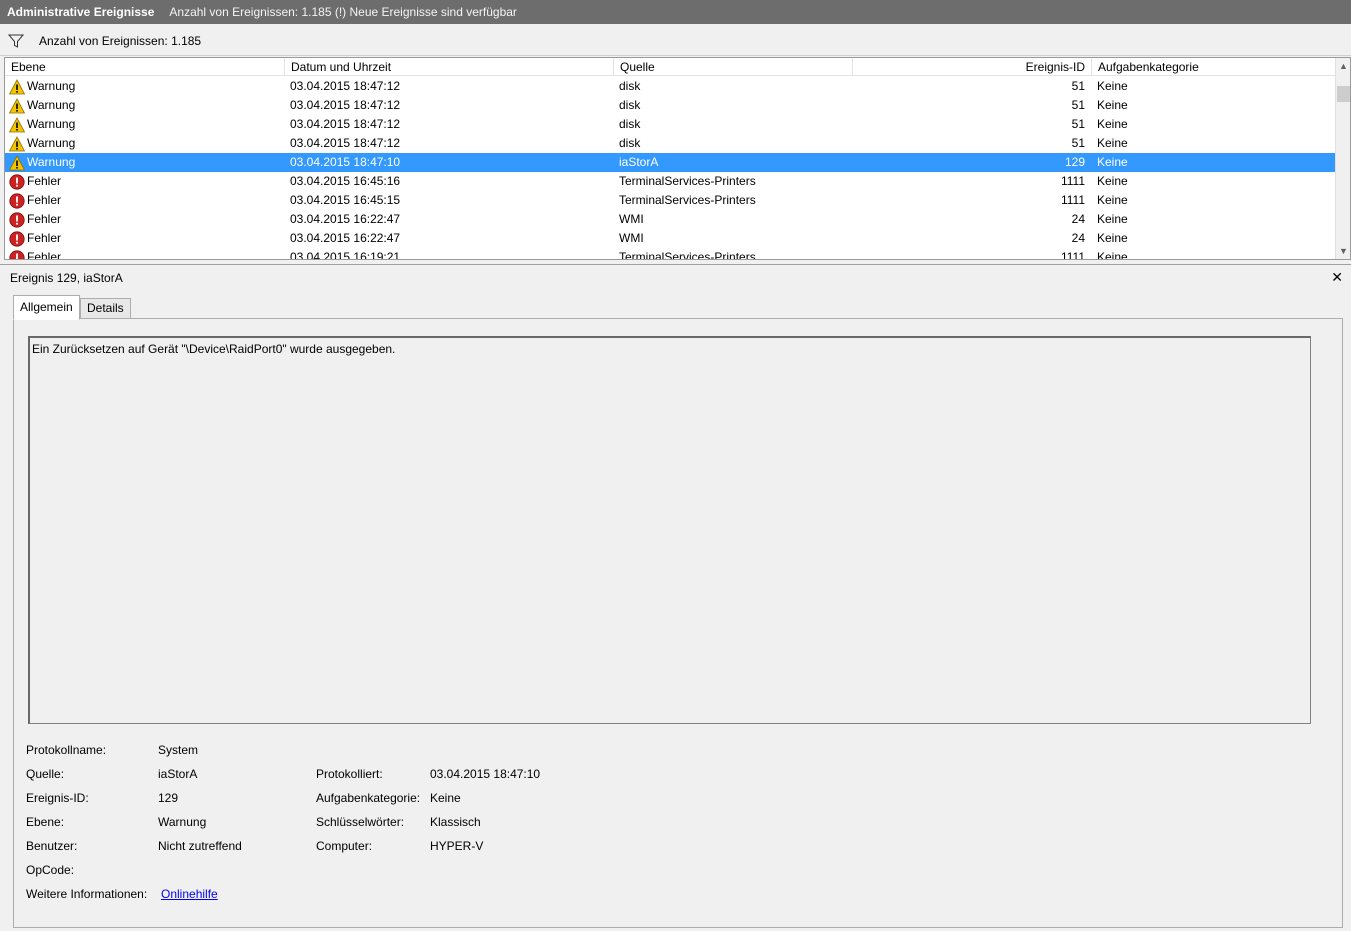 Image resolution: width=1351 pixels, height=931 pixels. I want to click on cell-date: 03.04.2015 18:47:10, so click(345, 162).